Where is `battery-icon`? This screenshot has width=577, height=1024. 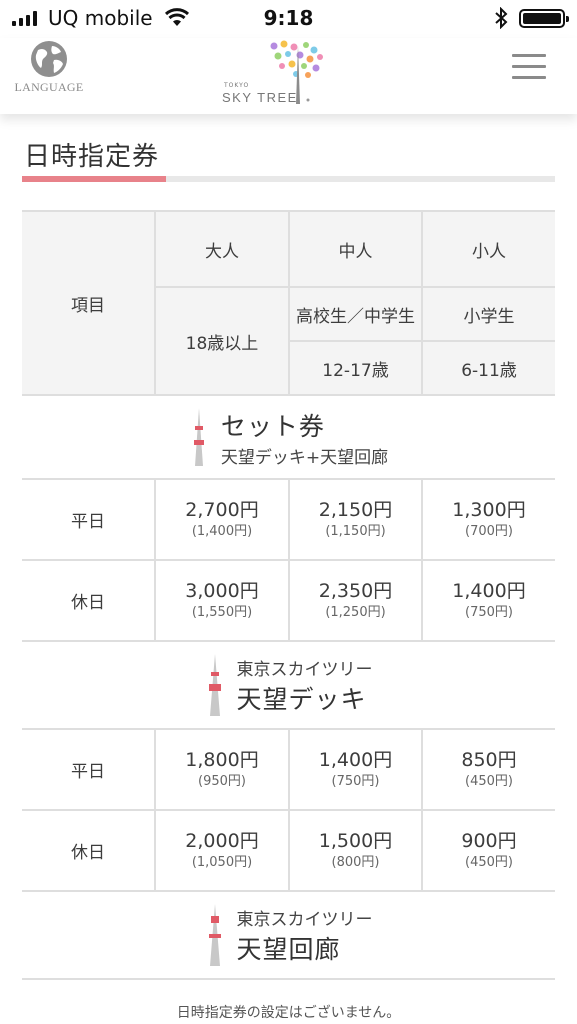
battery-icon is located at coordinates (544, 18).